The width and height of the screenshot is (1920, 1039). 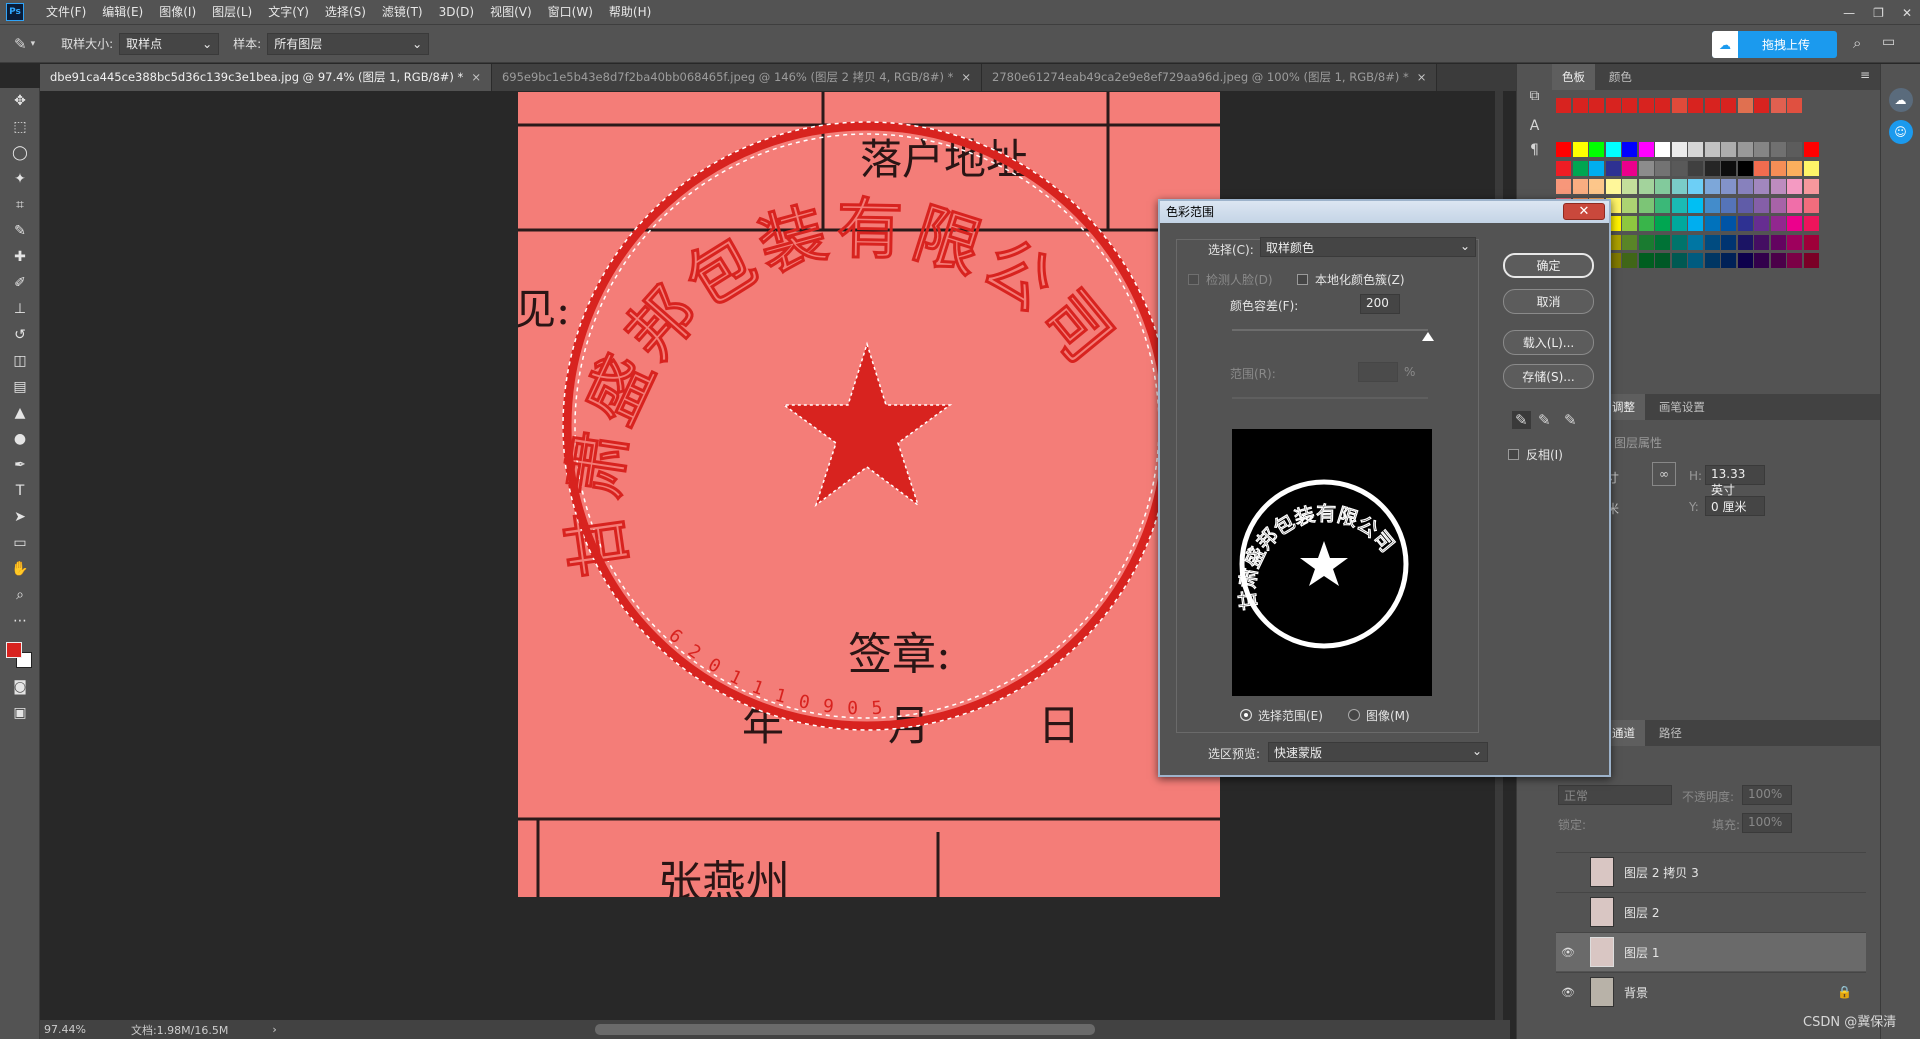 I want to click on menu-image: 图像(I), so click(x=177, y=12).